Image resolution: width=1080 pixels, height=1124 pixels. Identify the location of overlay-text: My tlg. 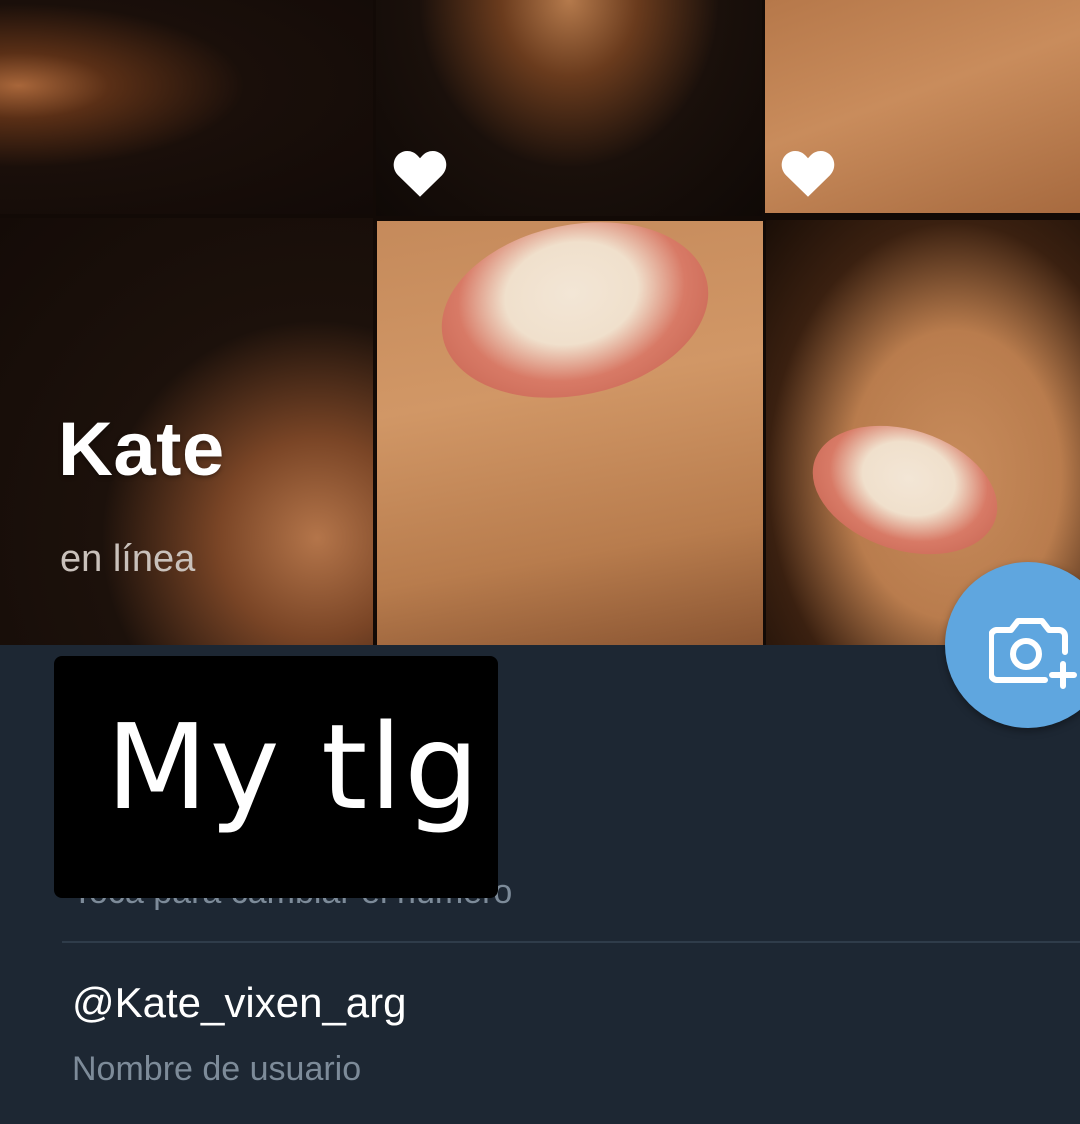
(294, 767).